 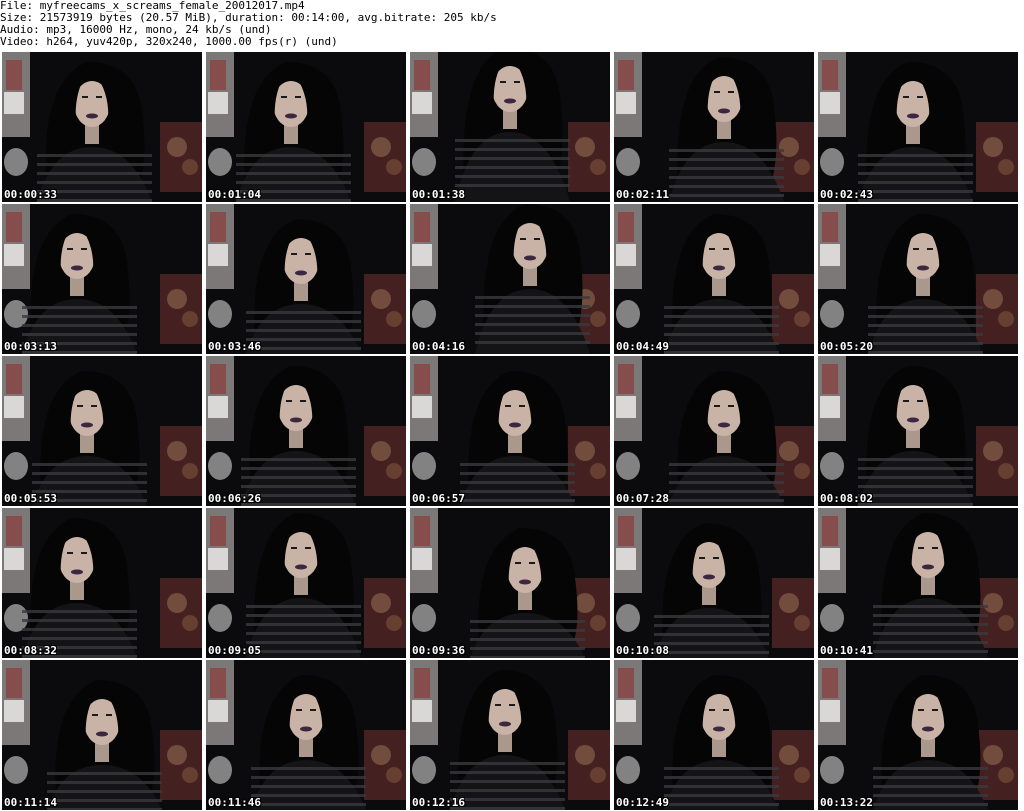 I want to click on frame-timestamp: 00:05:53, so click(x=30, y=498).